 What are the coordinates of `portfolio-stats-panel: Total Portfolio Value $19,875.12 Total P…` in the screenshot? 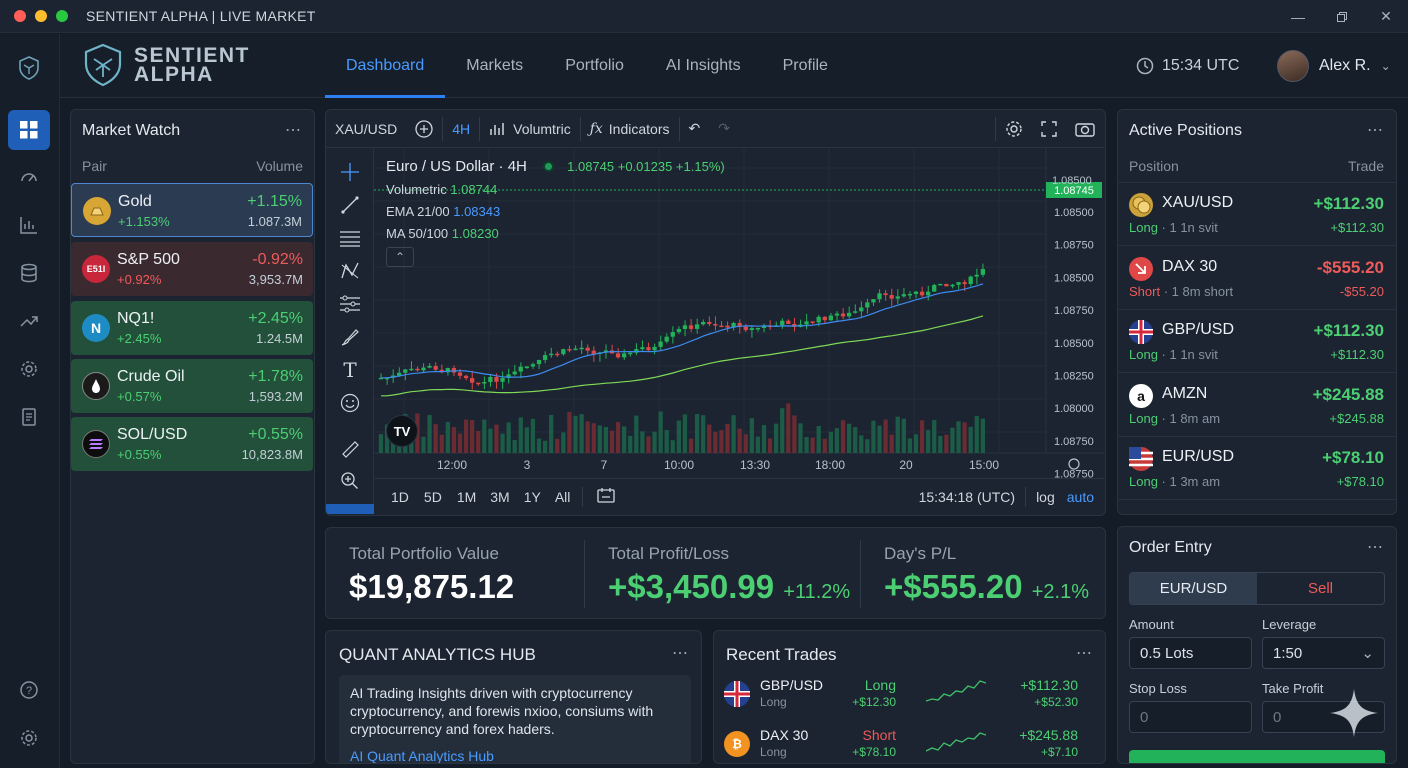 It's located at (715, 573).